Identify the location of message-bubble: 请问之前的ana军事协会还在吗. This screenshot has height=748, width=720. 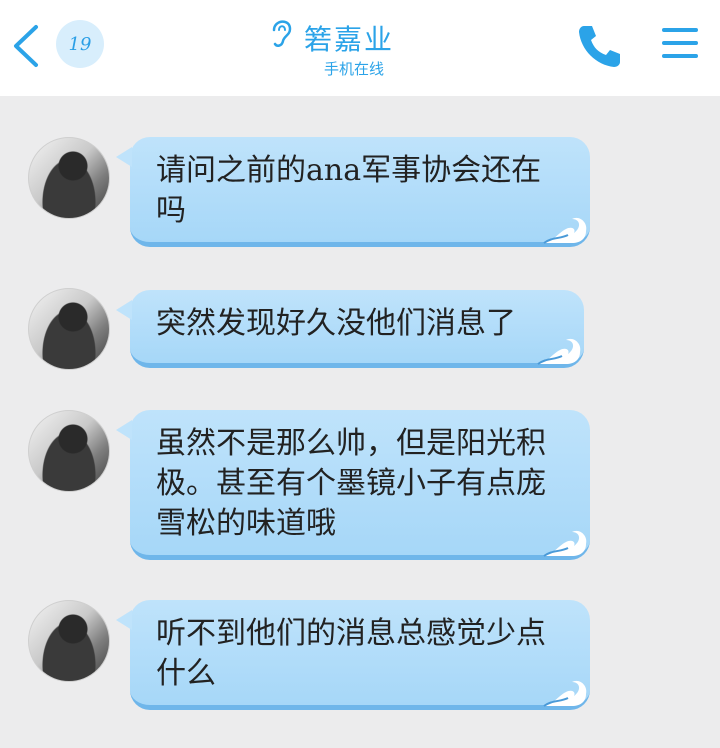
(353, 192).